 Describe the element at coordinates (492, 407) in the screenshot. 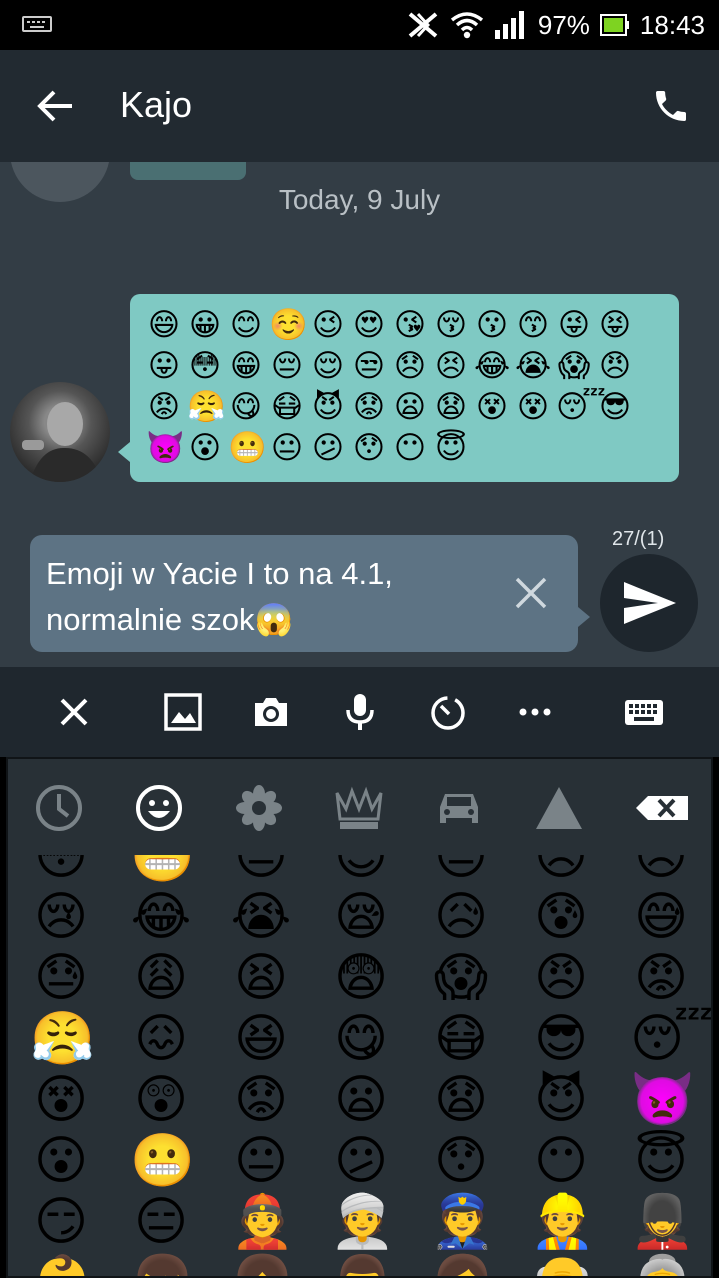

I see `message-emoji: 😵` at that location.